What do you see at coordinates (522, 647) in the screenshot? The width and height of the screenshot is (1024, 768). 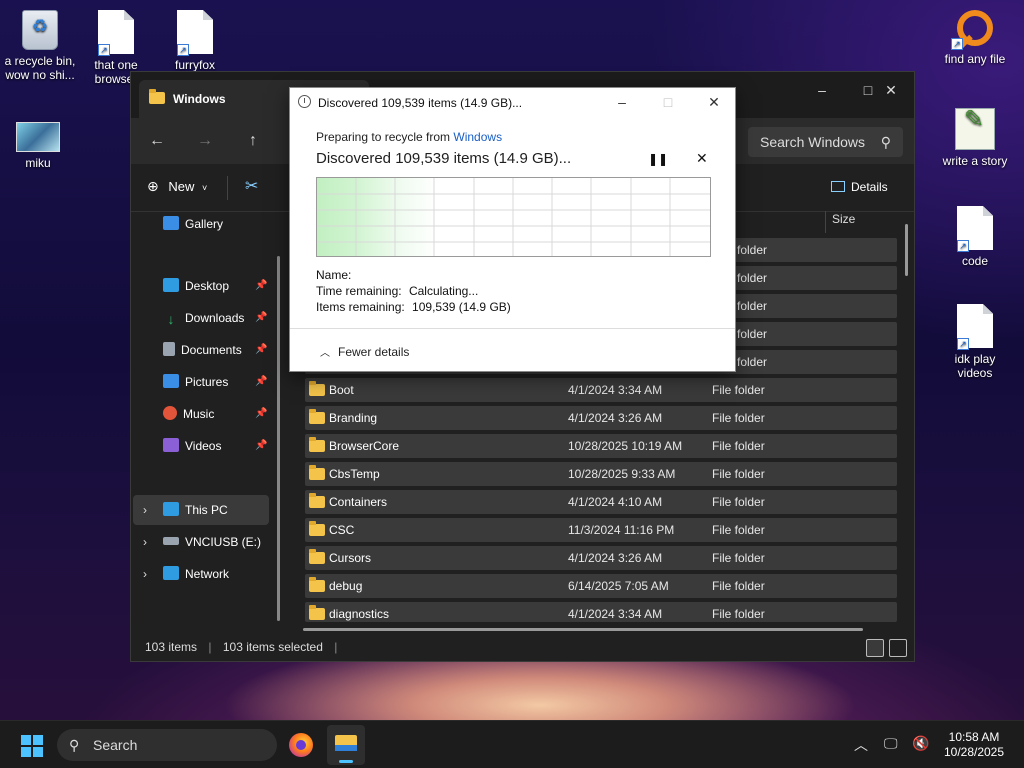 I see `status-bar: 103 items | 103 items selected |` at bounding box center [522, 647].